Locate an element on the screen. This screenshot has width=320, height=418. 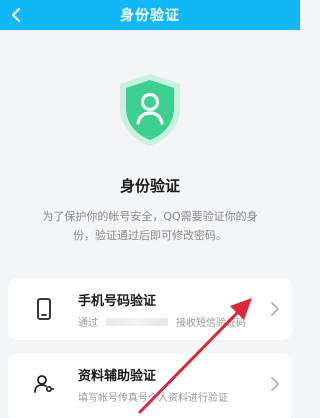
user-key-icon is located at coordinates (44, 384).